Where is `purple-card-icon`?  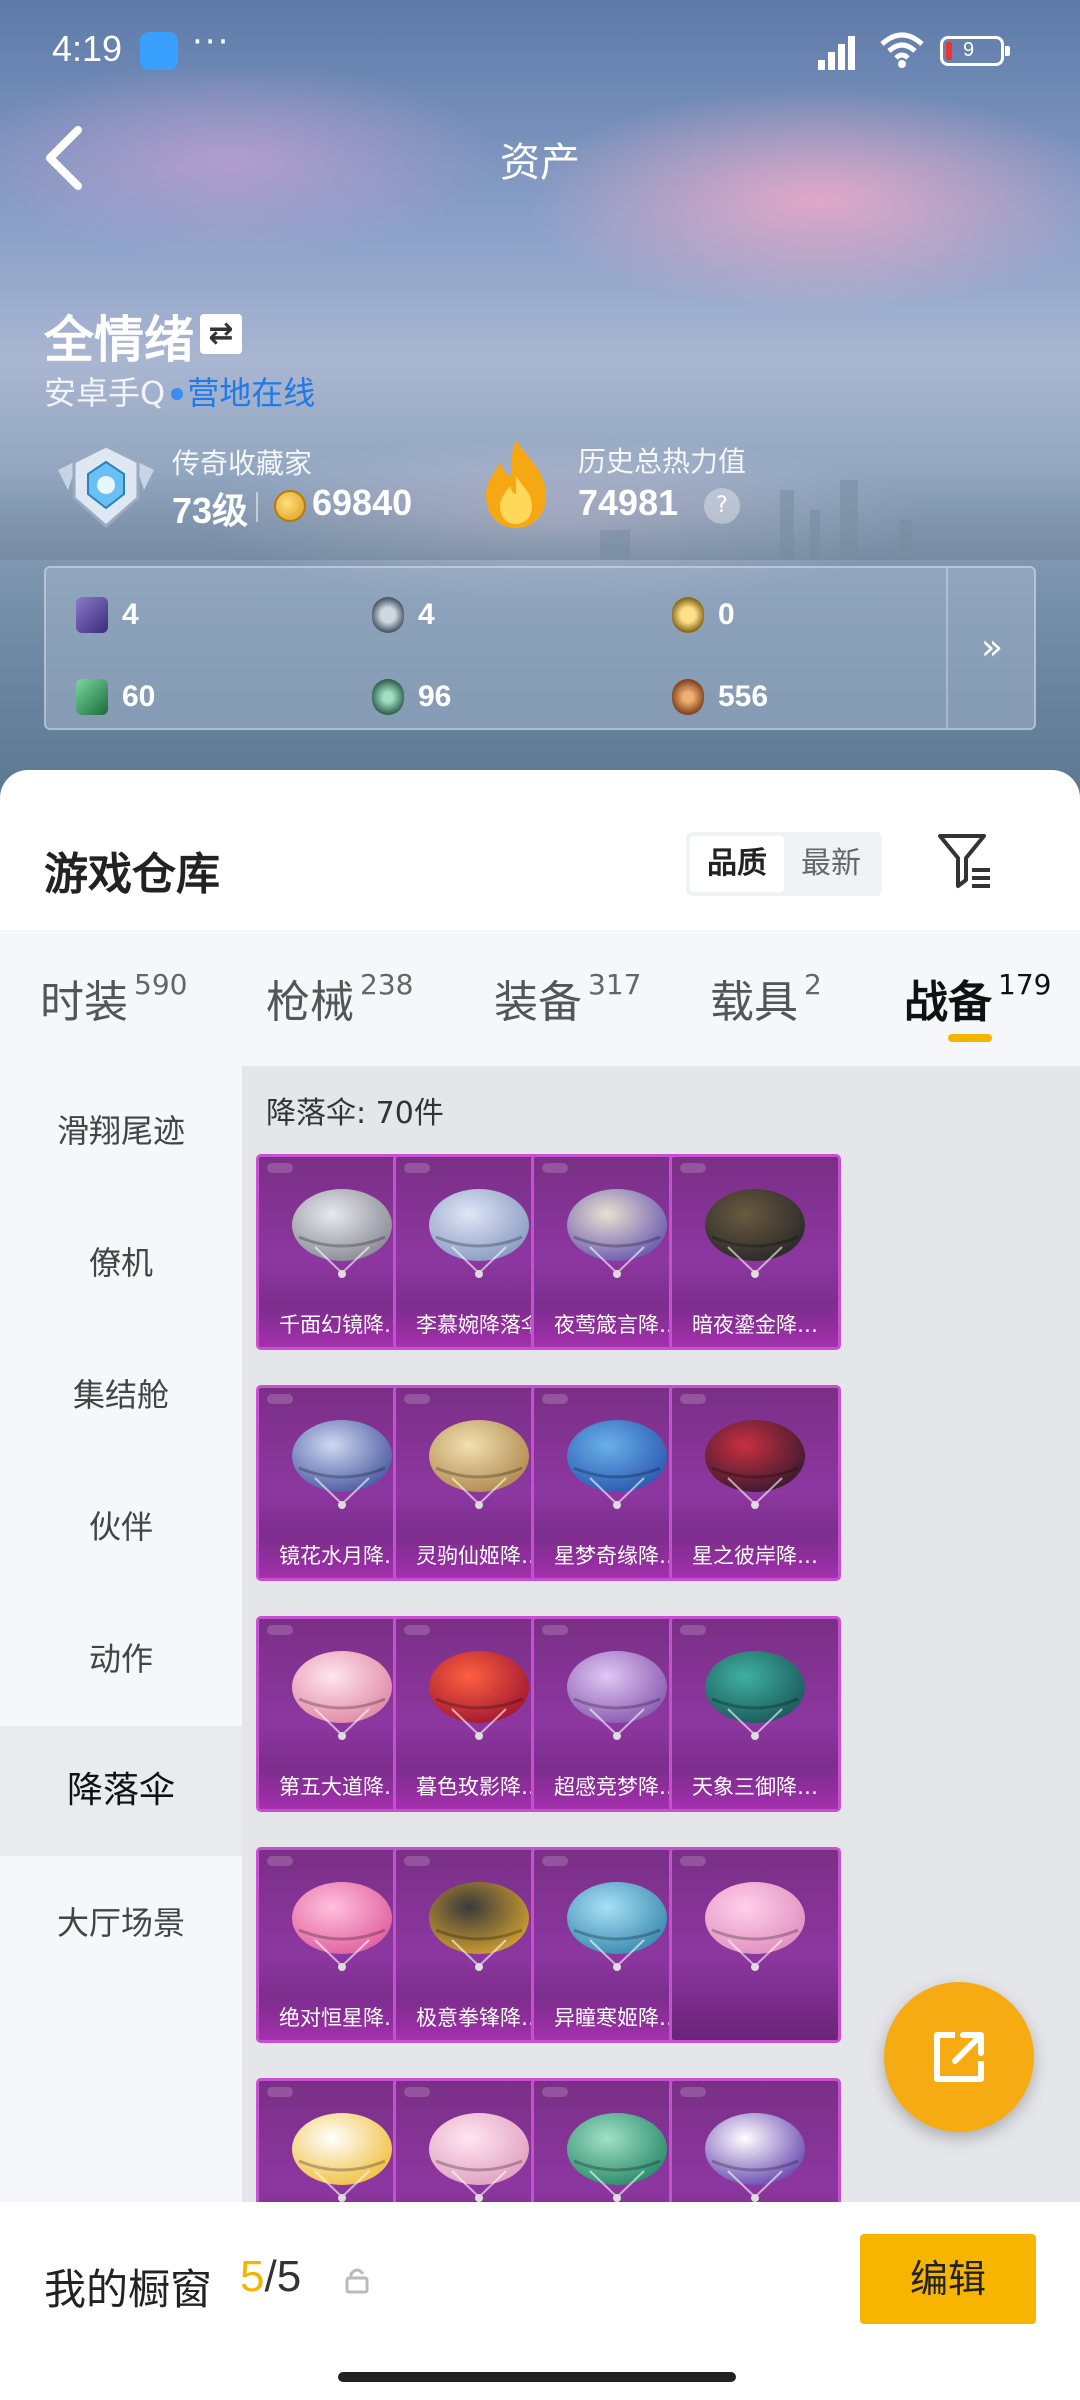
purple-card-icon is located at coordinates (92, 615).